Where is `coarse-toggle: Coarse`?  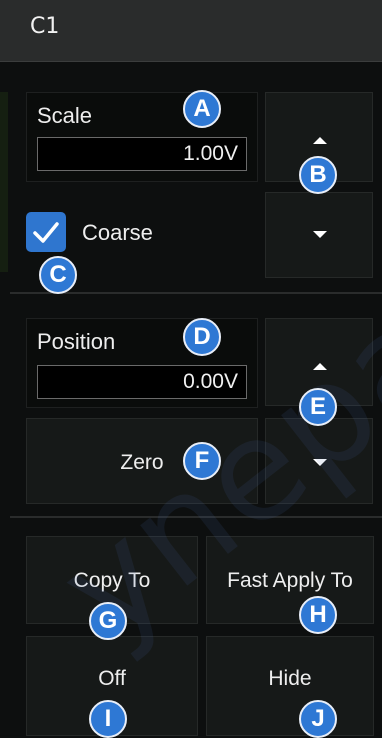 coarse-toggle: Coarse is located at coordinates (106, 233).